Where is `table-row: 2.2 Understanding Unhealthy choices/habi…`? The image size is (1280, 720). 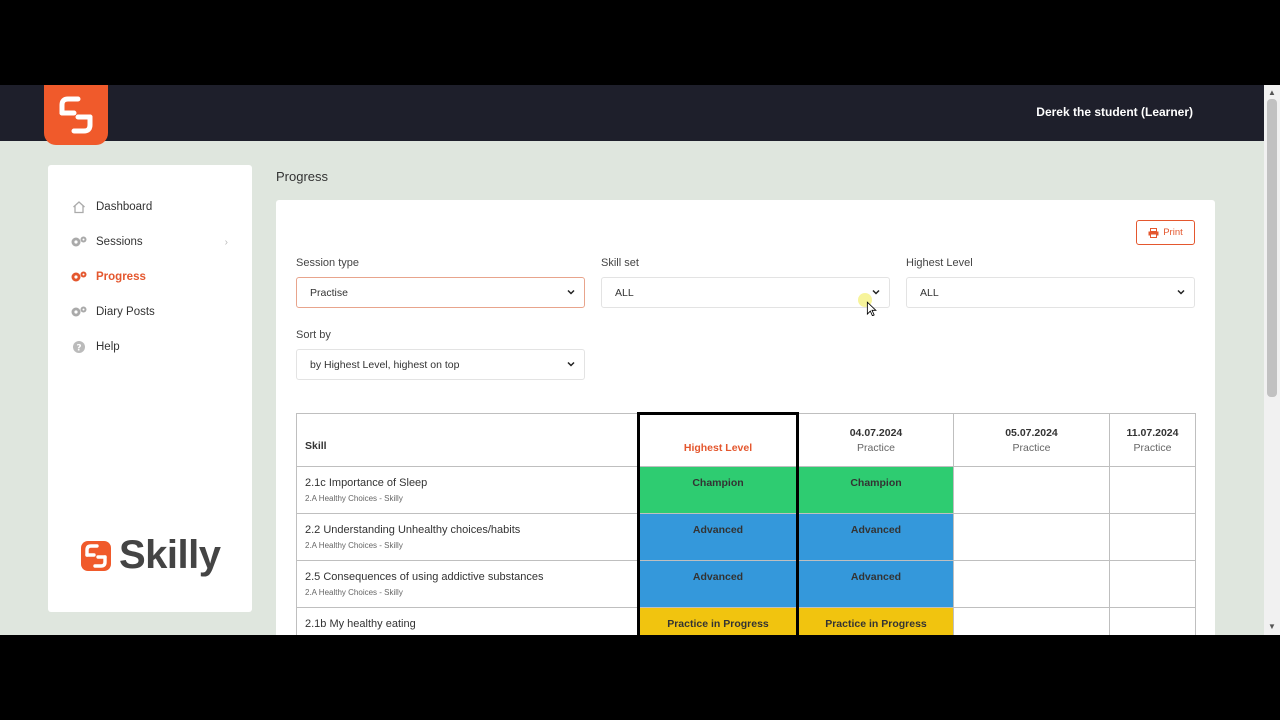
table-row: 2.2 Understanding Unhealthy choices/habi… is located at coordinates (746, 537).